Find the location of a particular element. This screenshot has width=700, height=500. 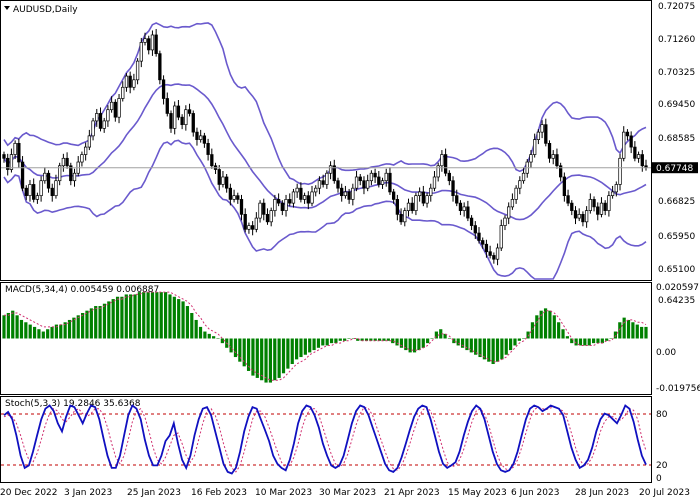

macd-tick: 0.020597 is located at coordinates (677, 288).